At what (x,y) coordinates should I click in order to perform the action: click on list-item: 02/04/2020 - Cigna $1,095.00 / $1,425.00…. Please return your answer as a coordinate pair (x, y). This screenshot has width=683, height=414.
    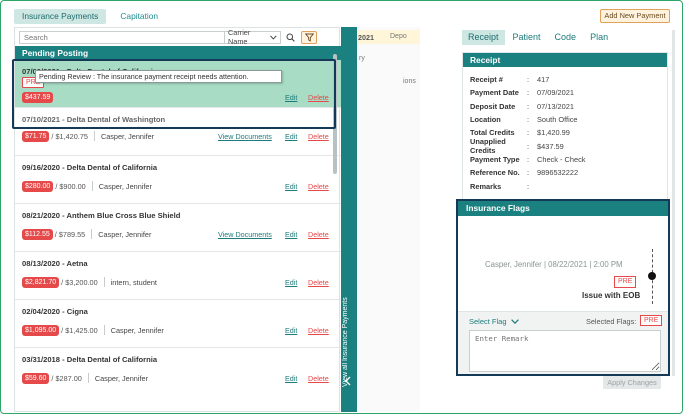
    Looking at the image, I should click on (178, 324).